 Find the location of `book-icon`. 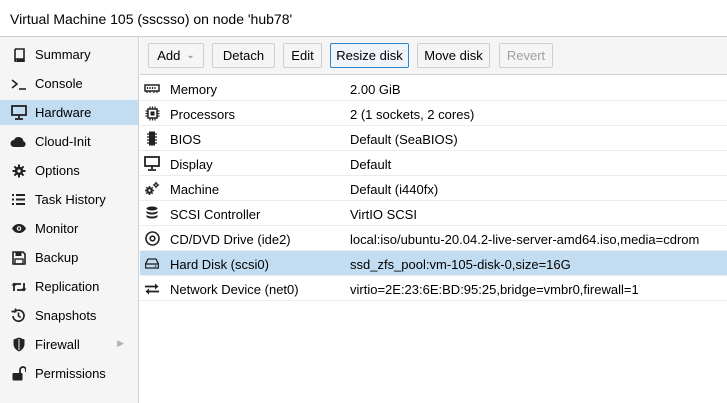

book-icon is located at coordinates (18, 54).